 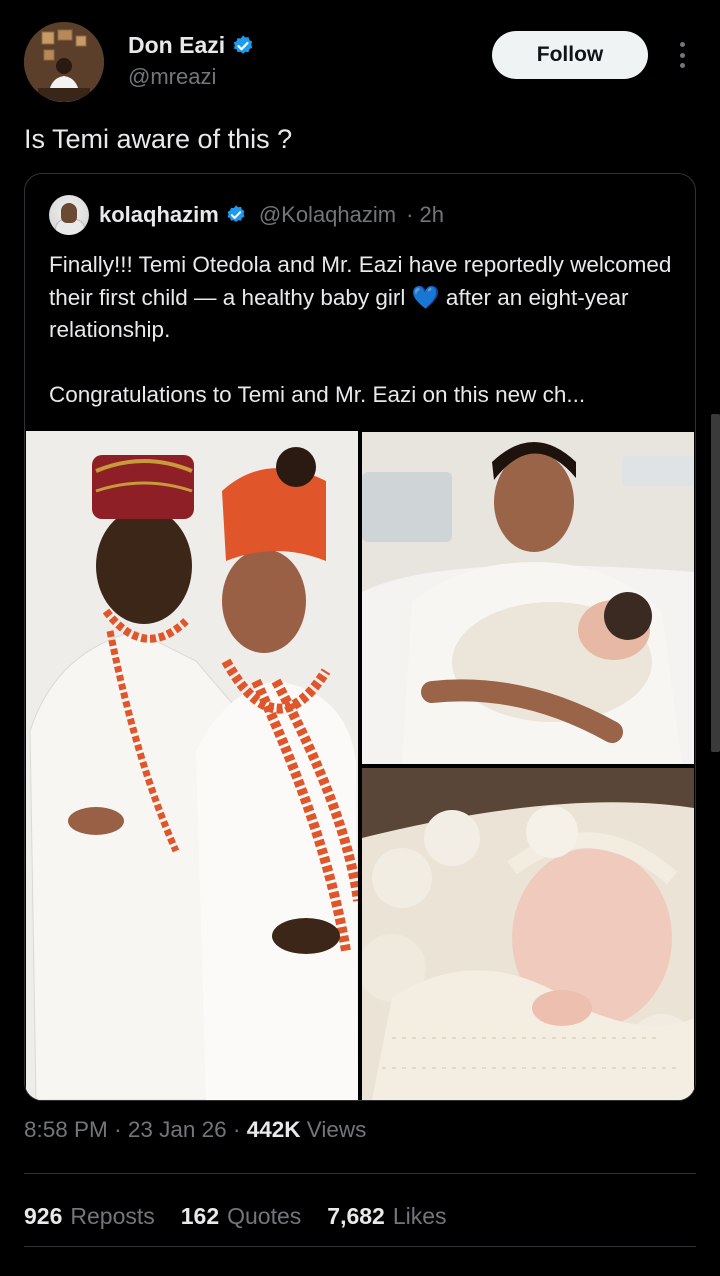 I want to click on author-display-name: Don Eazi, so click(x=176, y=45).